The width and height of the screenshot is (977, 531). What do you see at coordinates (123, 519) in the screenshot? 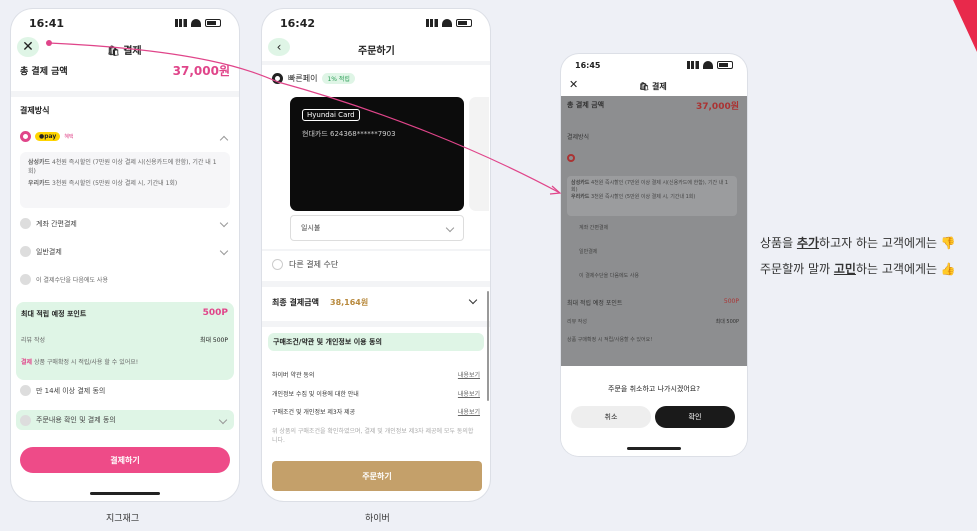
I see `caption-zigzag: 지그재그` at bounding box center [123, 519].